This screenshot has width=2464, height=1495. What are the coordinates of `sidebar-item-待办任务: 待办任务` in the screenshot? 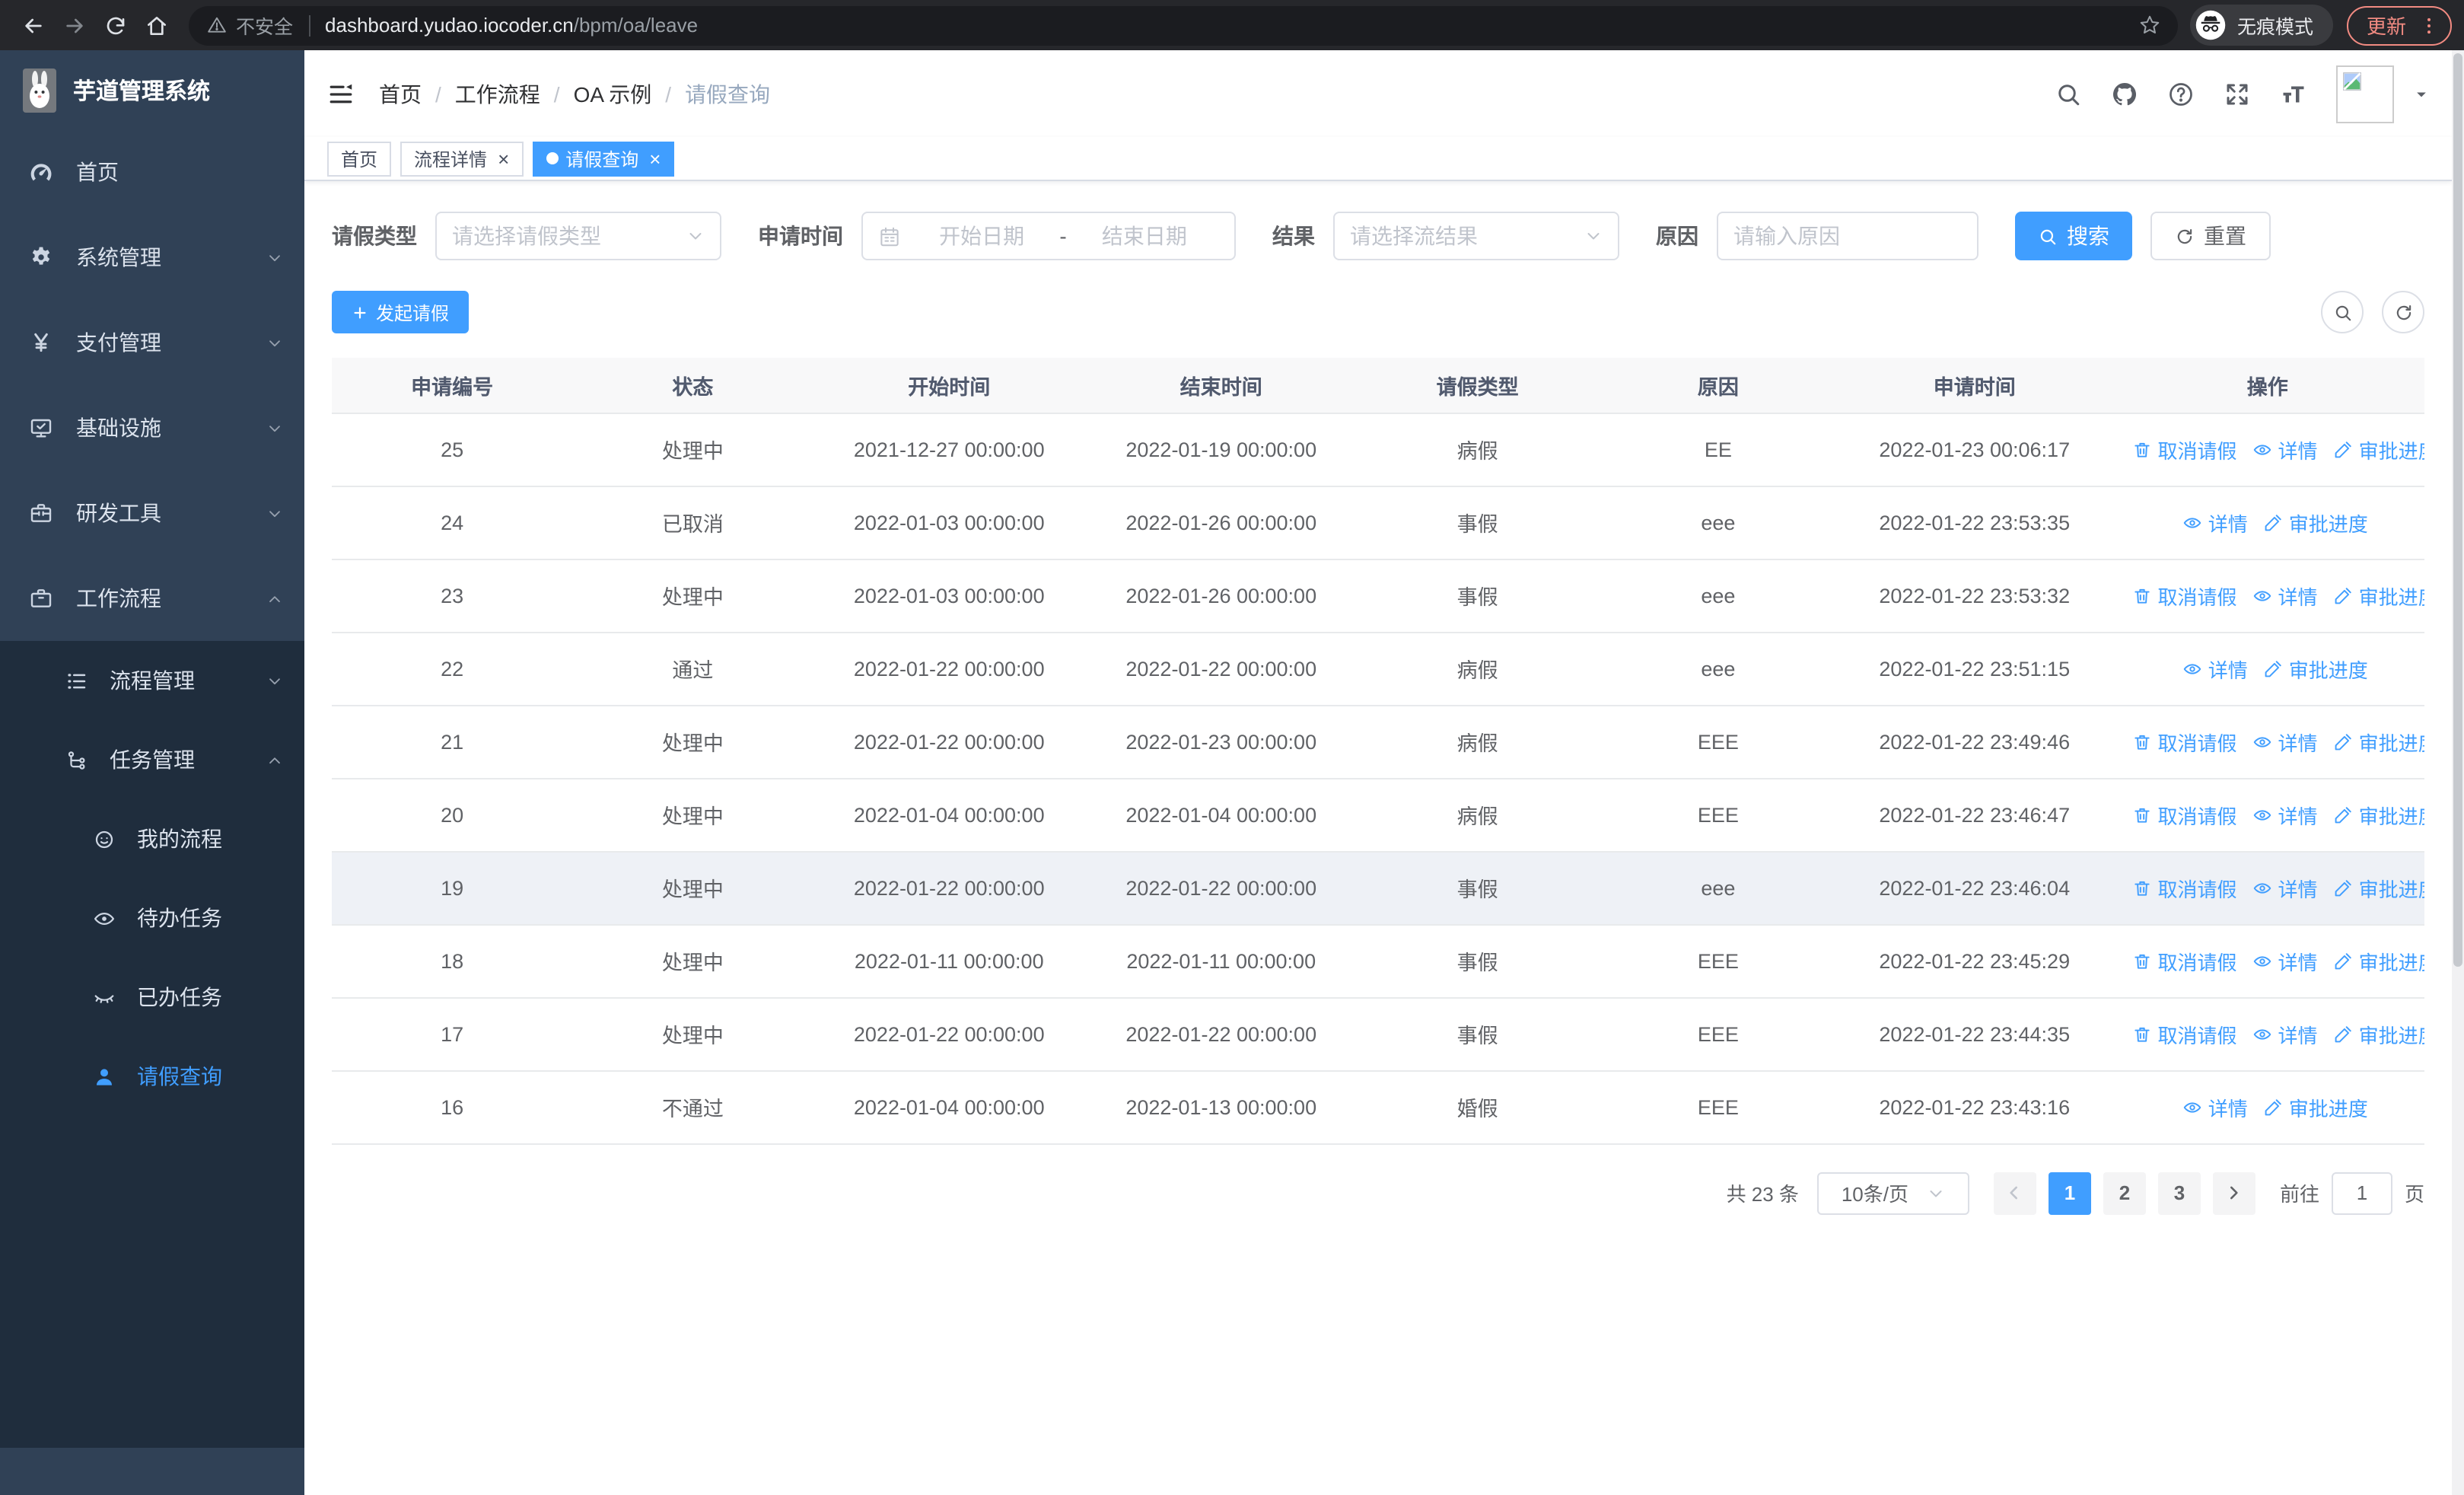 It's located at (152, 918).